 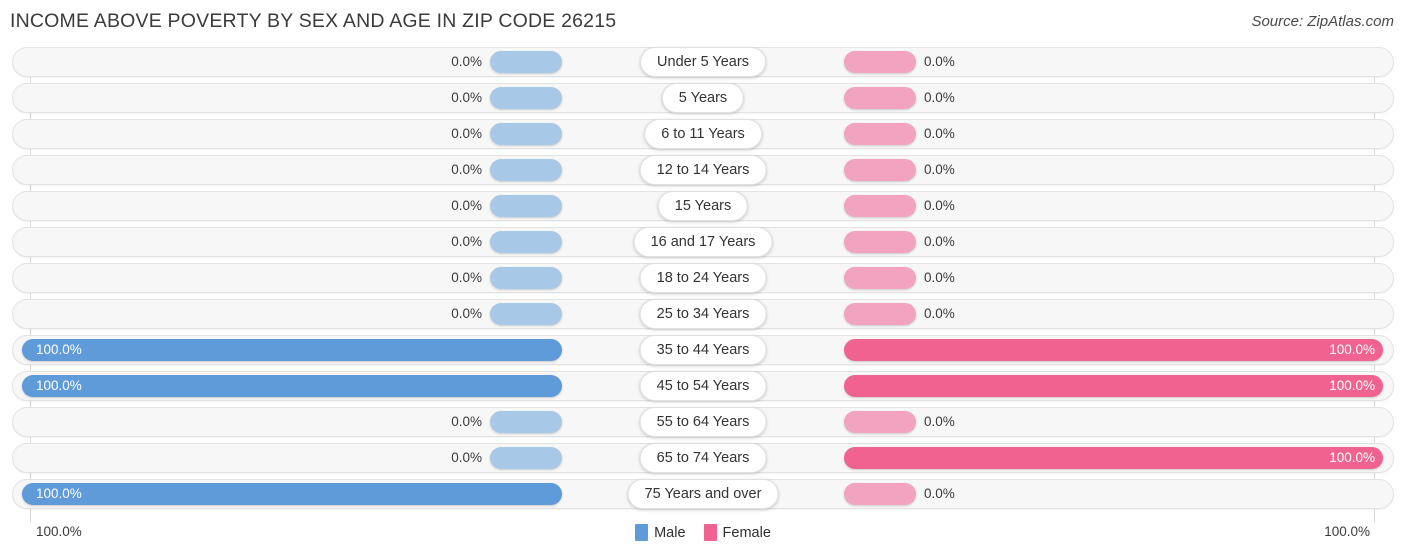 I want to click on category-label: 35 to 44 Years, so click(x=703, y=350).